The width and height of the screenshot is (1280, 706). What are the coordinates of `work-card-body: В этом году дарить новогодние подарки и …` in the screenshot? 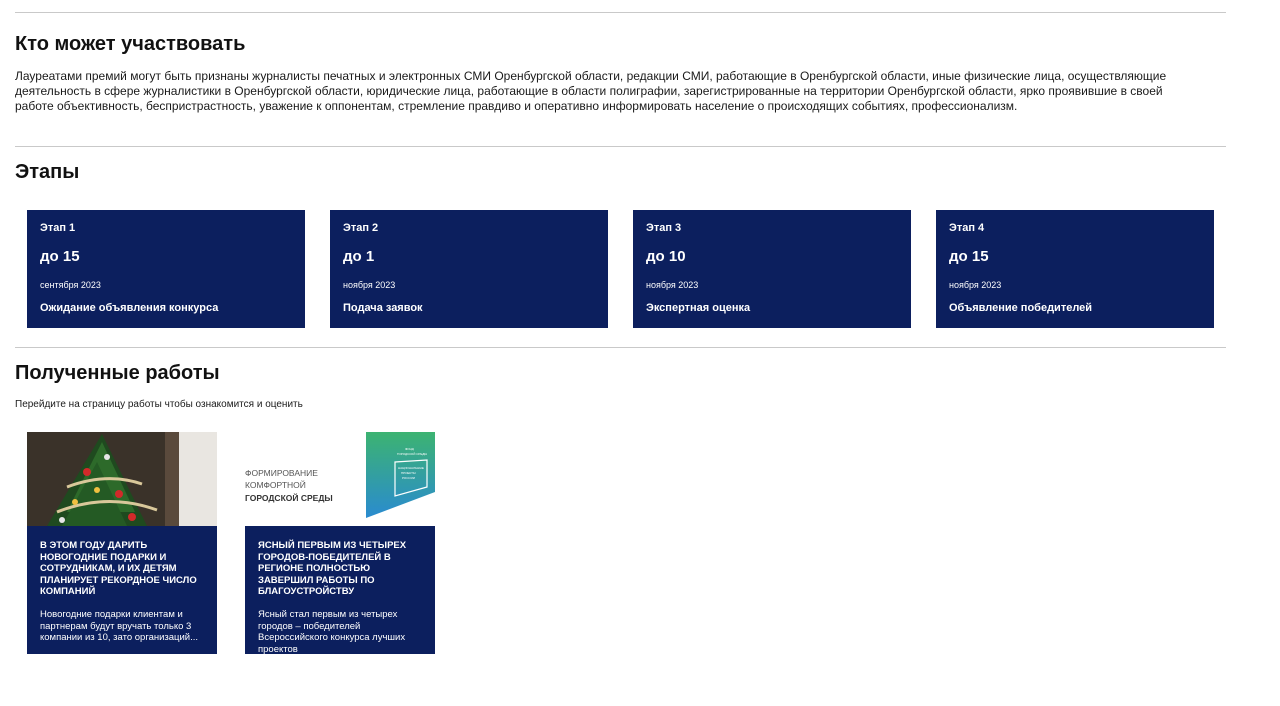 It's located at (122, 590).